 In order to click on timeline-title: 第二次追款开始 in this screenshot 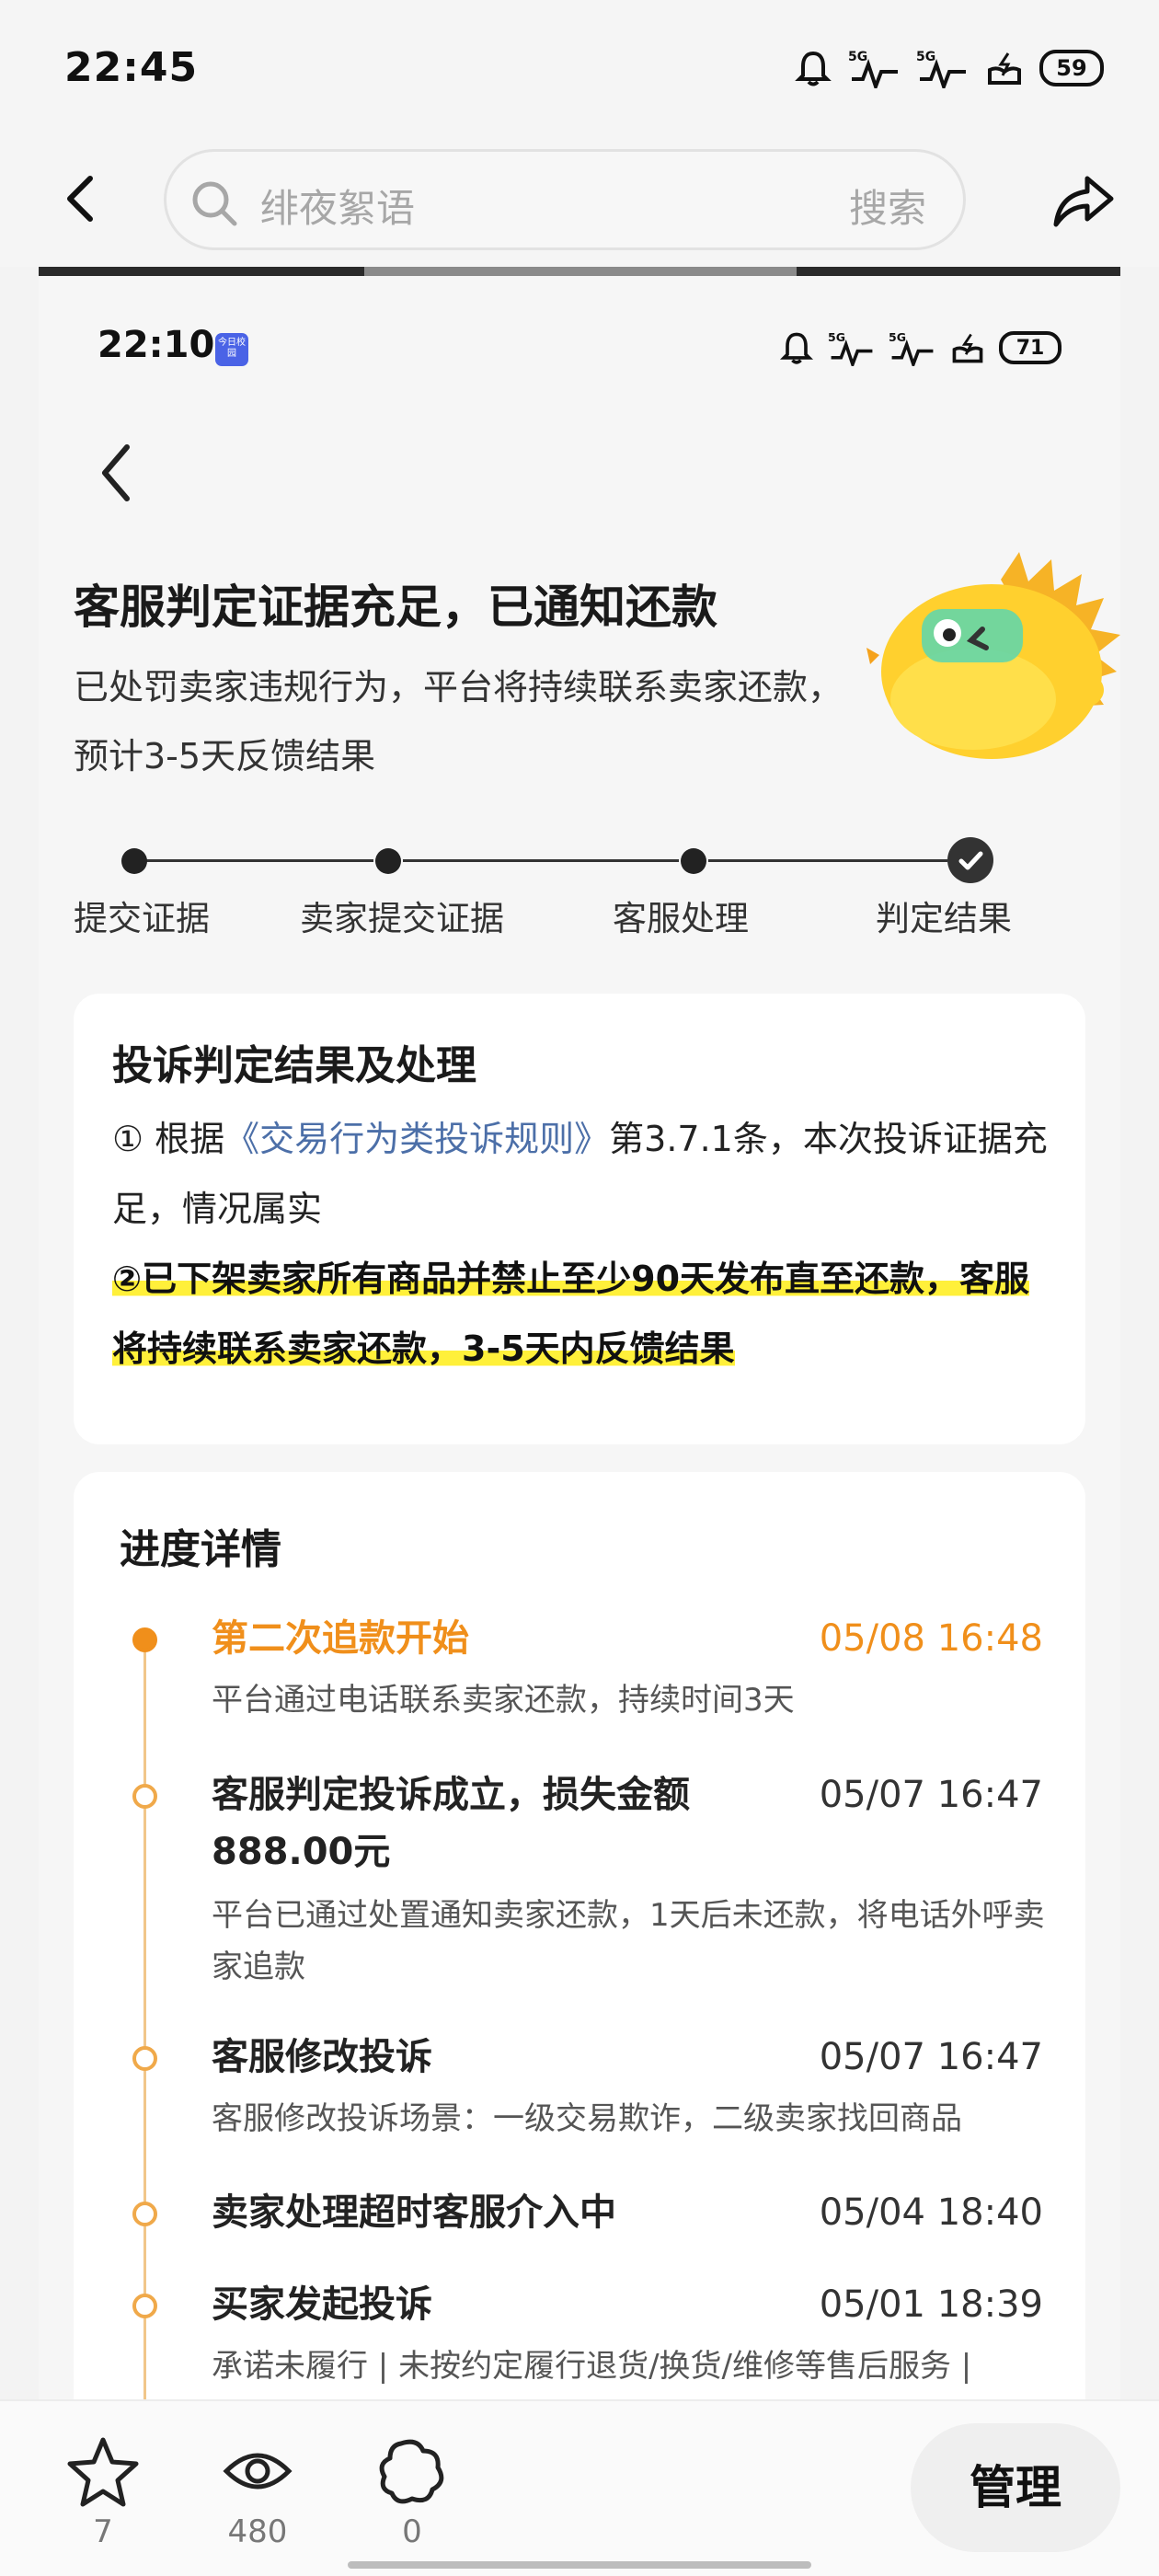, I will do `click(340, 1638)`.